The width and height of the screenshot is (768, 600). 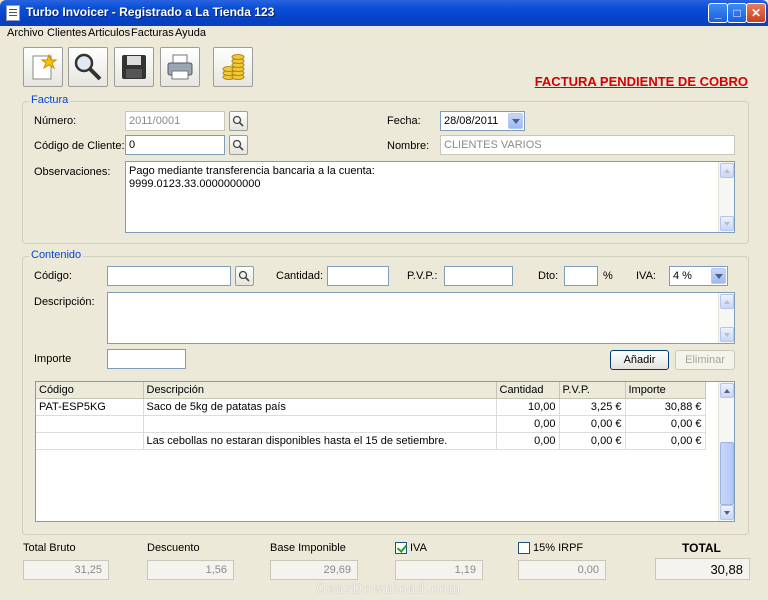 What do you see at coordinates (190, 33) in the screenshot?
I see `menu-ayuda: Ayuda` at bounding box center [190, 33].